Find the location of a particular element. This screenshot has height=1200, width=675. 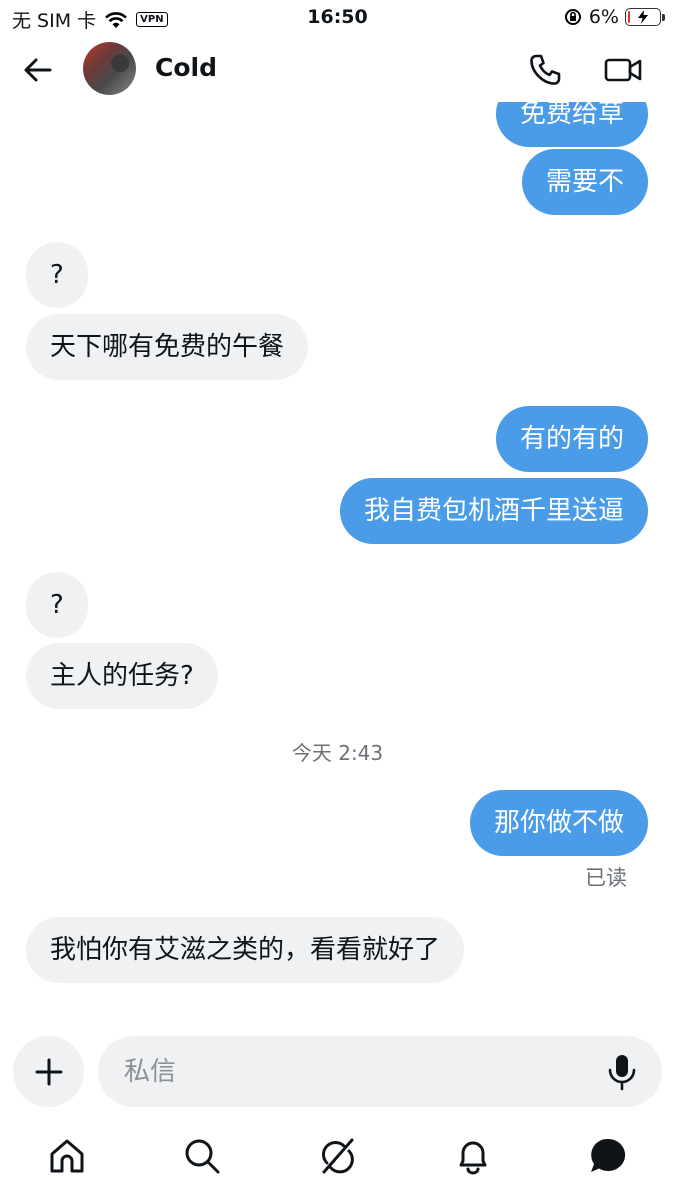

nav-grok is located at coordinates (338, 1156).